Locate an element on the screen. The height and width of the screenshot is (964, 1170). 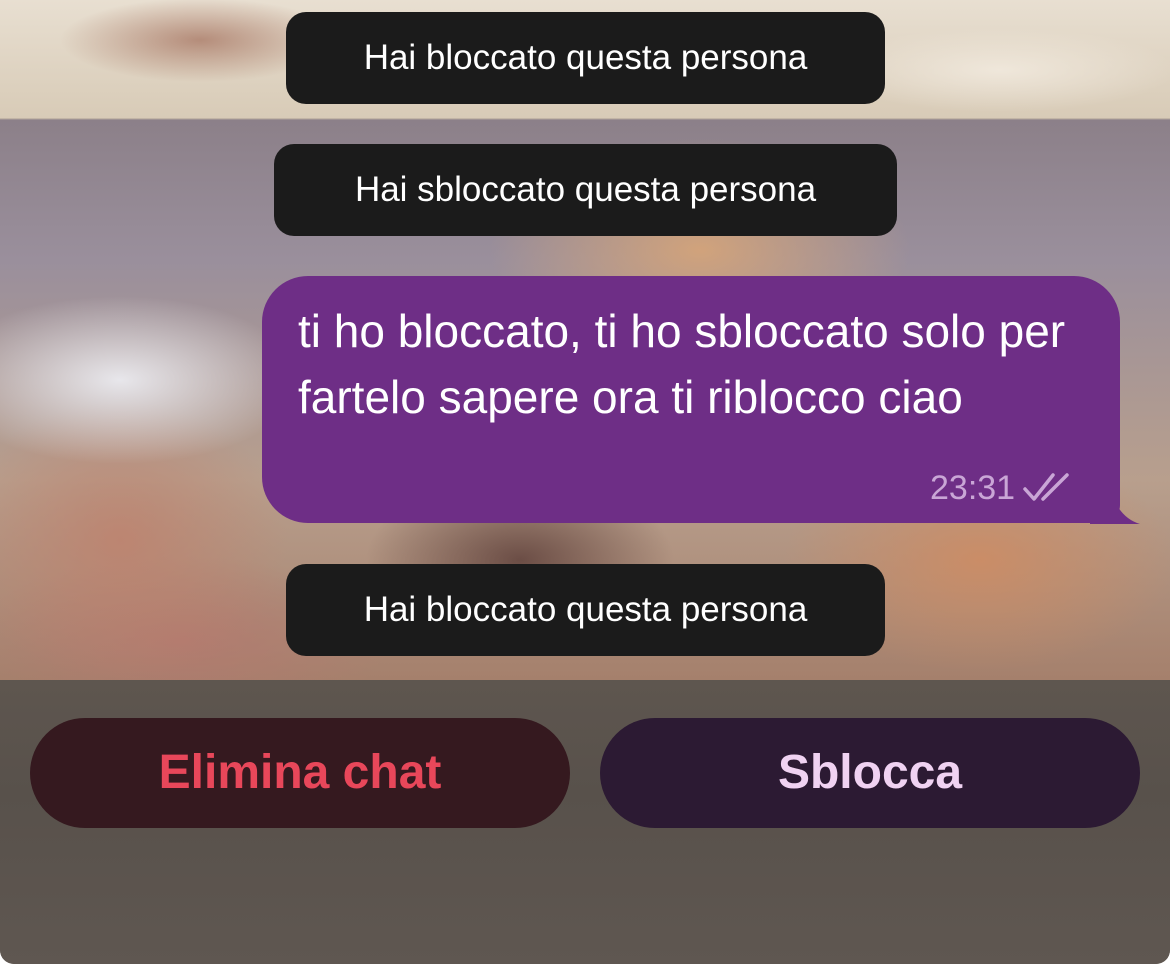
system-message-blocked: Hai bloccato questa persona is located at coordinates (585, 58).